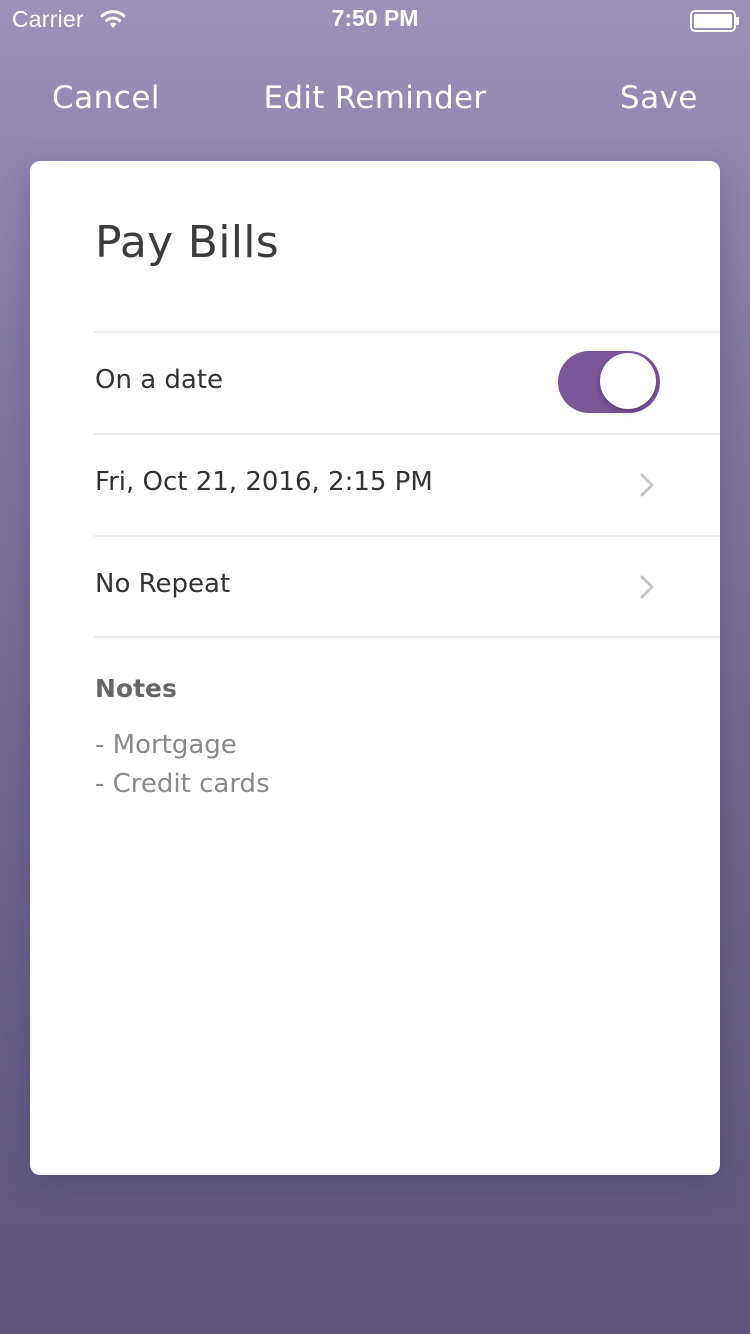  Describe the element at coordinates (375, 765) in the screenshot. I see `notes-text: - Mortgage - Credit cards` at that location.